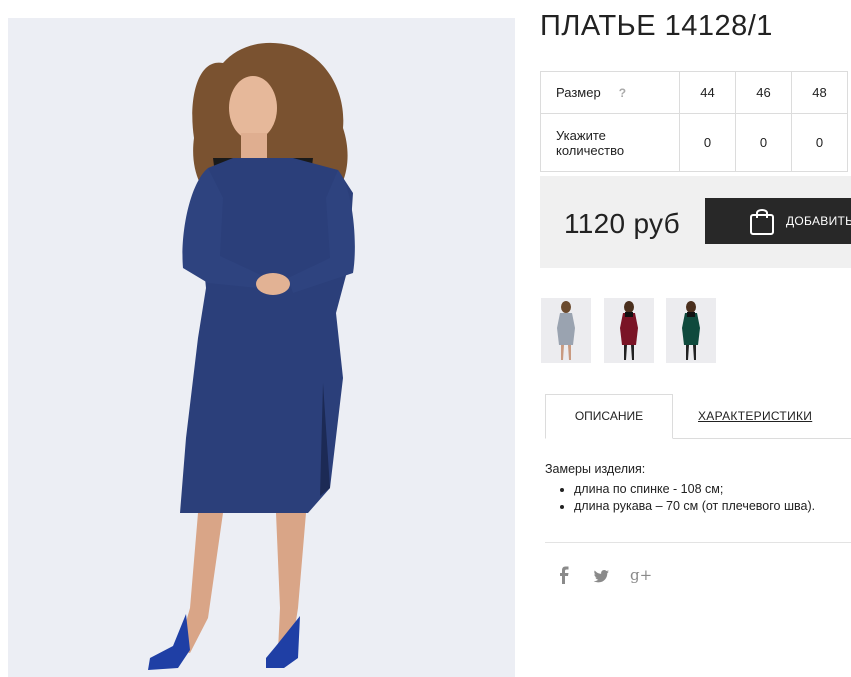  I want to click on tab-description: ОПИСАНИЕ, so click(609, 416).